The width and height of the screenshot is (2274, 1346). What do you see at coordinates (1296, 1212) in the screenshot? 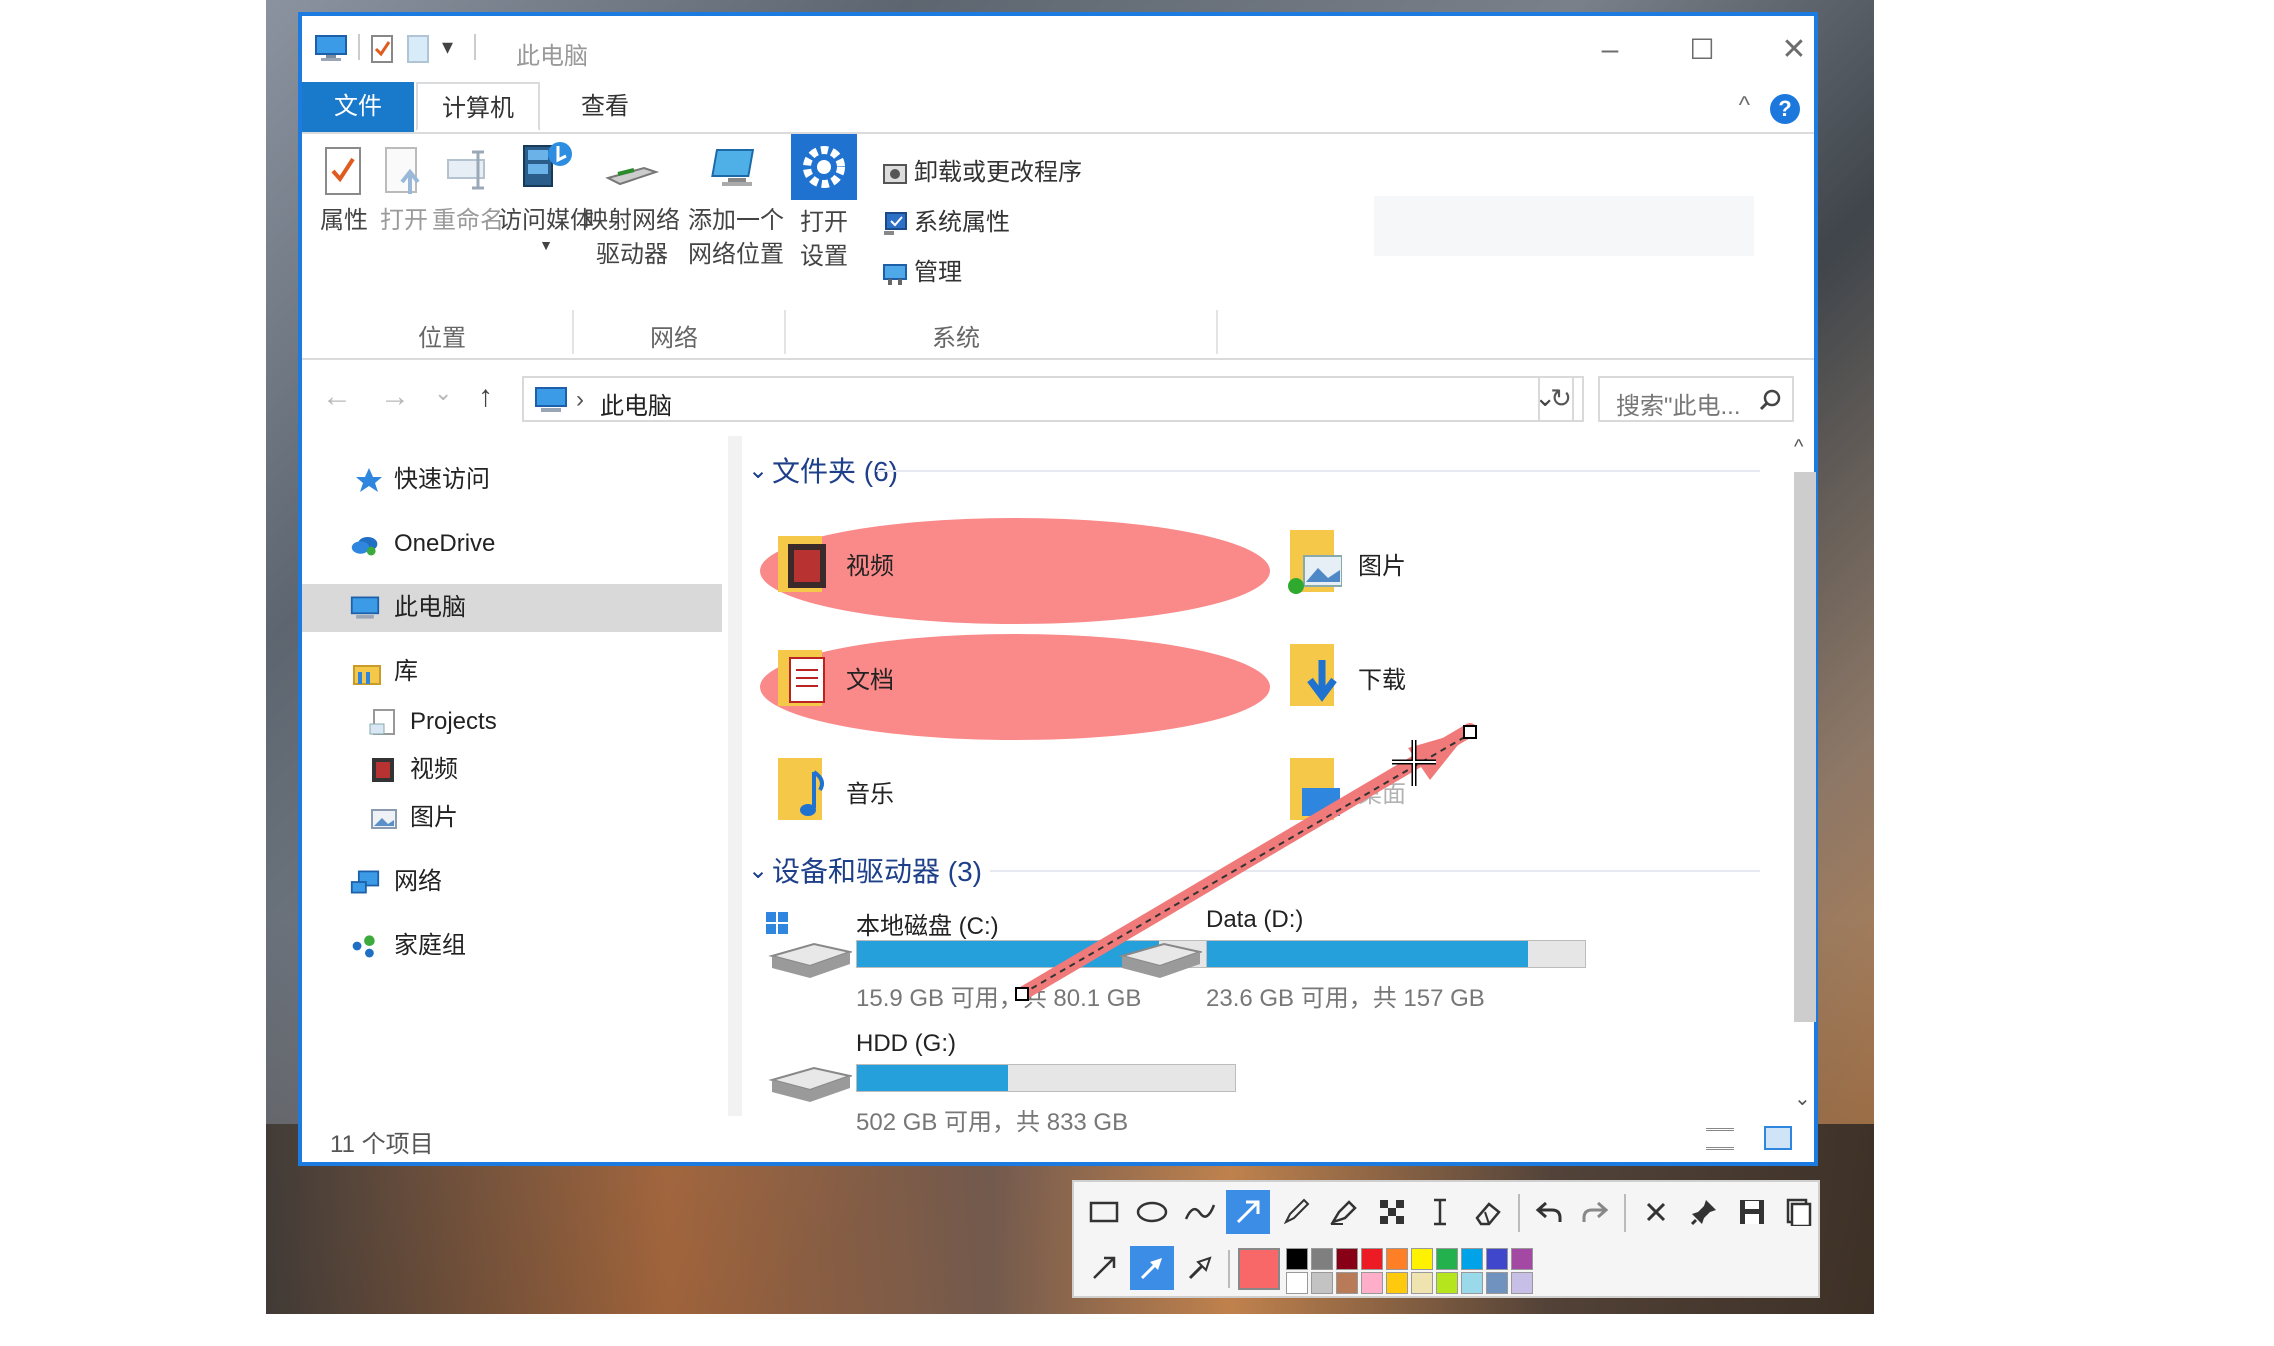
I see `pencil-tool` at bounding box center [1296, 1212].